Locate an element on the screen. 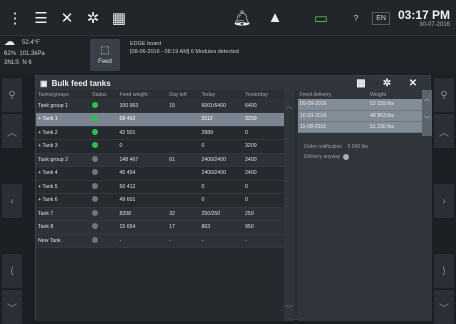 This screenshot has height=324, width=456. tools-icon: ✕ is located at coordinates (67, 18).